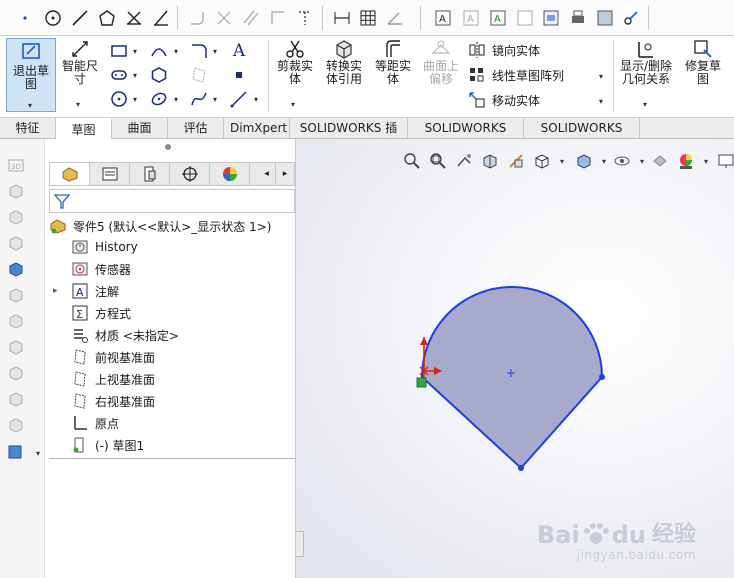 This screenshot has height=578, width=734. What do you see at coordinates (512, 378) in the screenshot?
I see `sketch-profile` at bounding box center [512, 378].